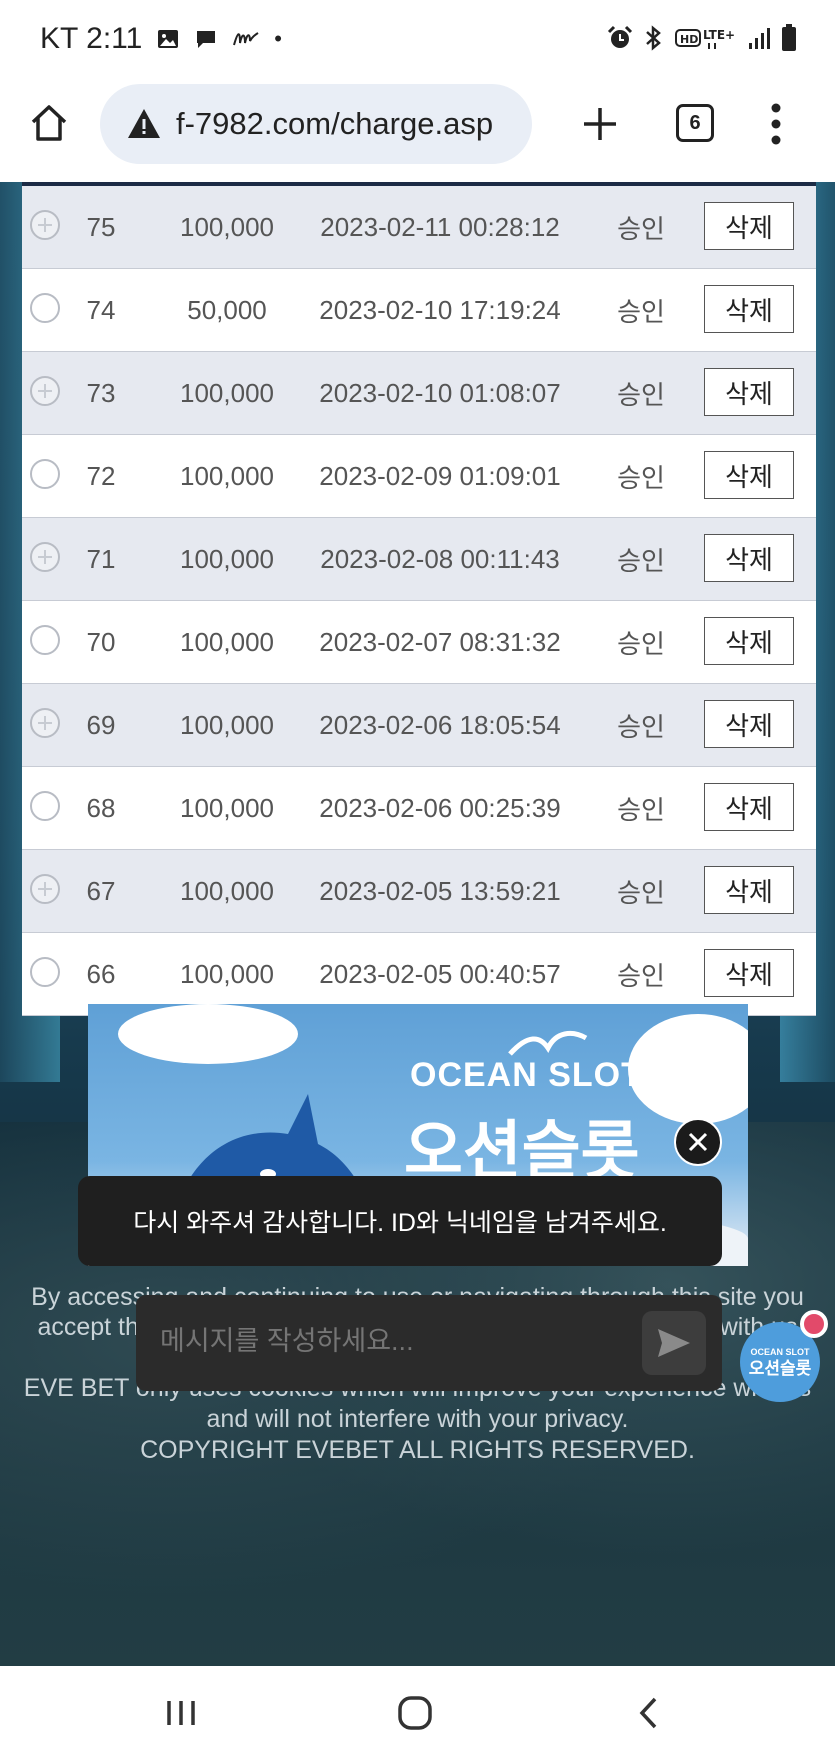 This screenshot has width=835, height=1762. I want to click on row-number: 72, so click(101, 475).